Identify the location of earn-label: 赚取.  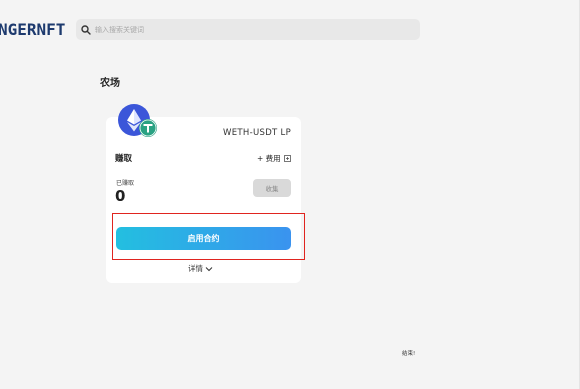
(124, 159).